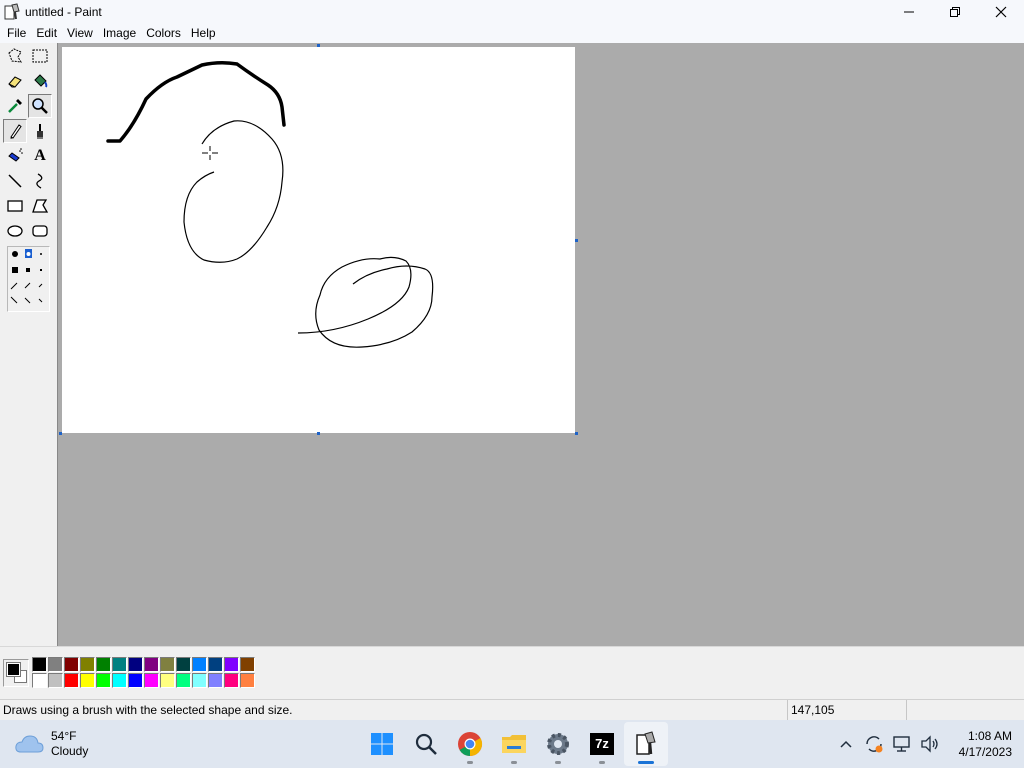 The image size is (1024, 768). I want to click on network-button, so click(902, 744).